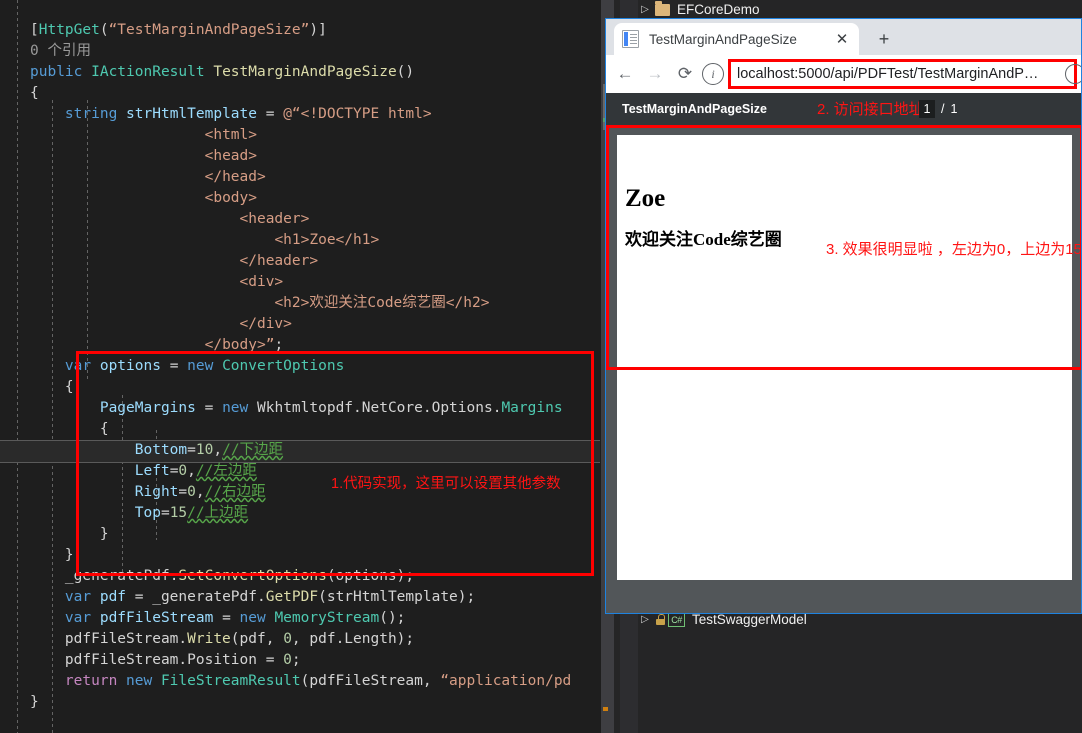 This screenshot has height=733, width=1082. What do you see at coordinates (713, 74) in the screenshot?
I see `site-info-icon: i` at bounding box center [713, 74].